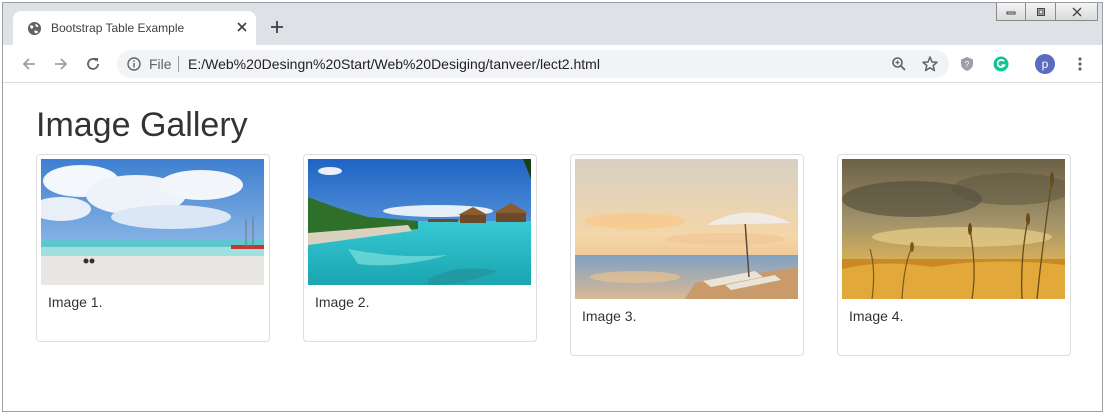 Image resolution: width=1105 pixels, height=416 pixels. What do you see at coordinates (876, 316) in the screenshot?
I see `gallery-caption: Image 4.` at bounding box center [876, 316].